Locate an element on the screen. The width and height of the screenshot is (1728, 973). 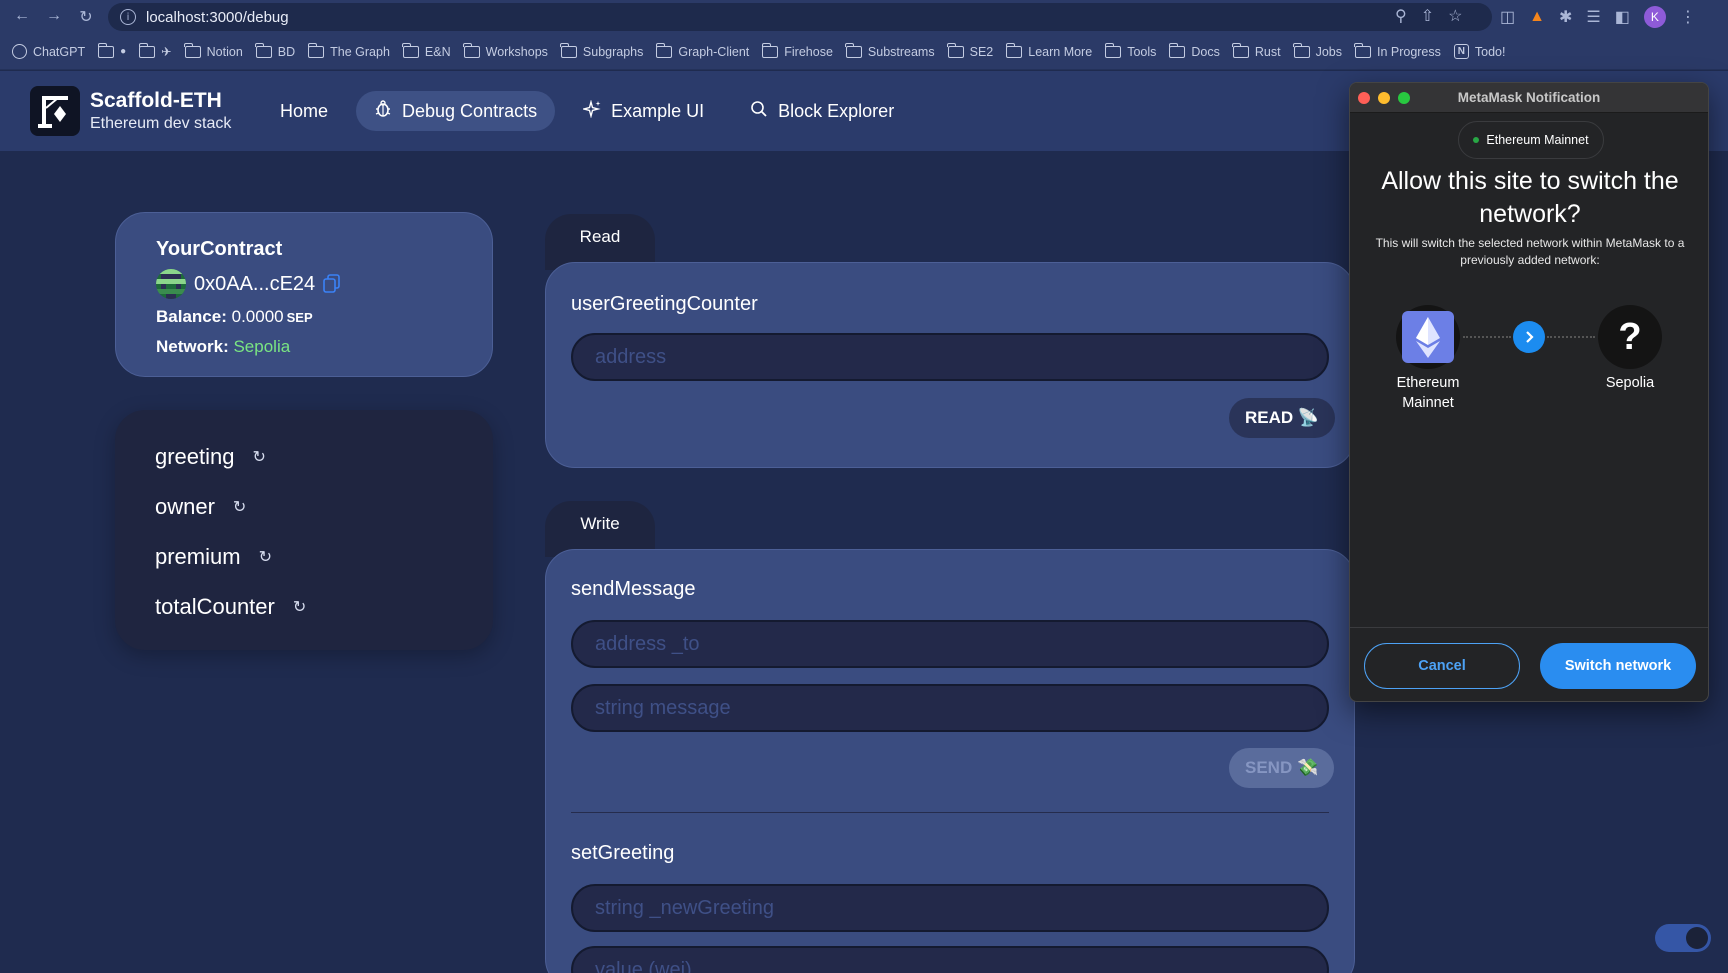
forward-icon: → is located at coordinates (54, 17).